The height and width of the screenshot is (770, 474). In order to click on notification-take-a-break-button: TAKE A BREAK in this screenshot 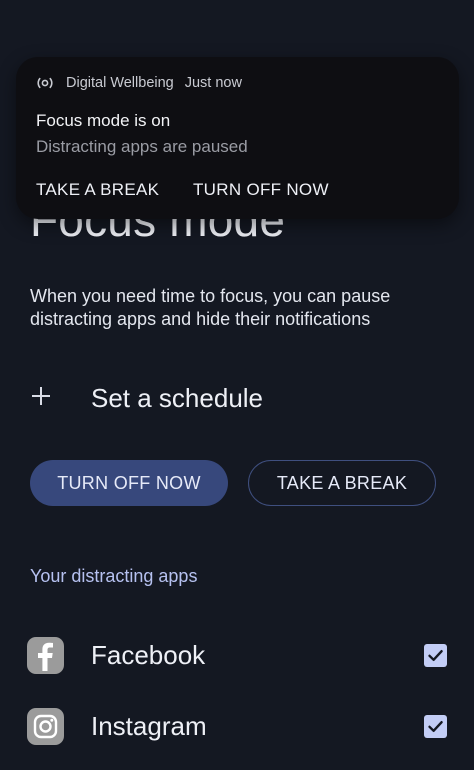, I will do `click(97, 190)`.